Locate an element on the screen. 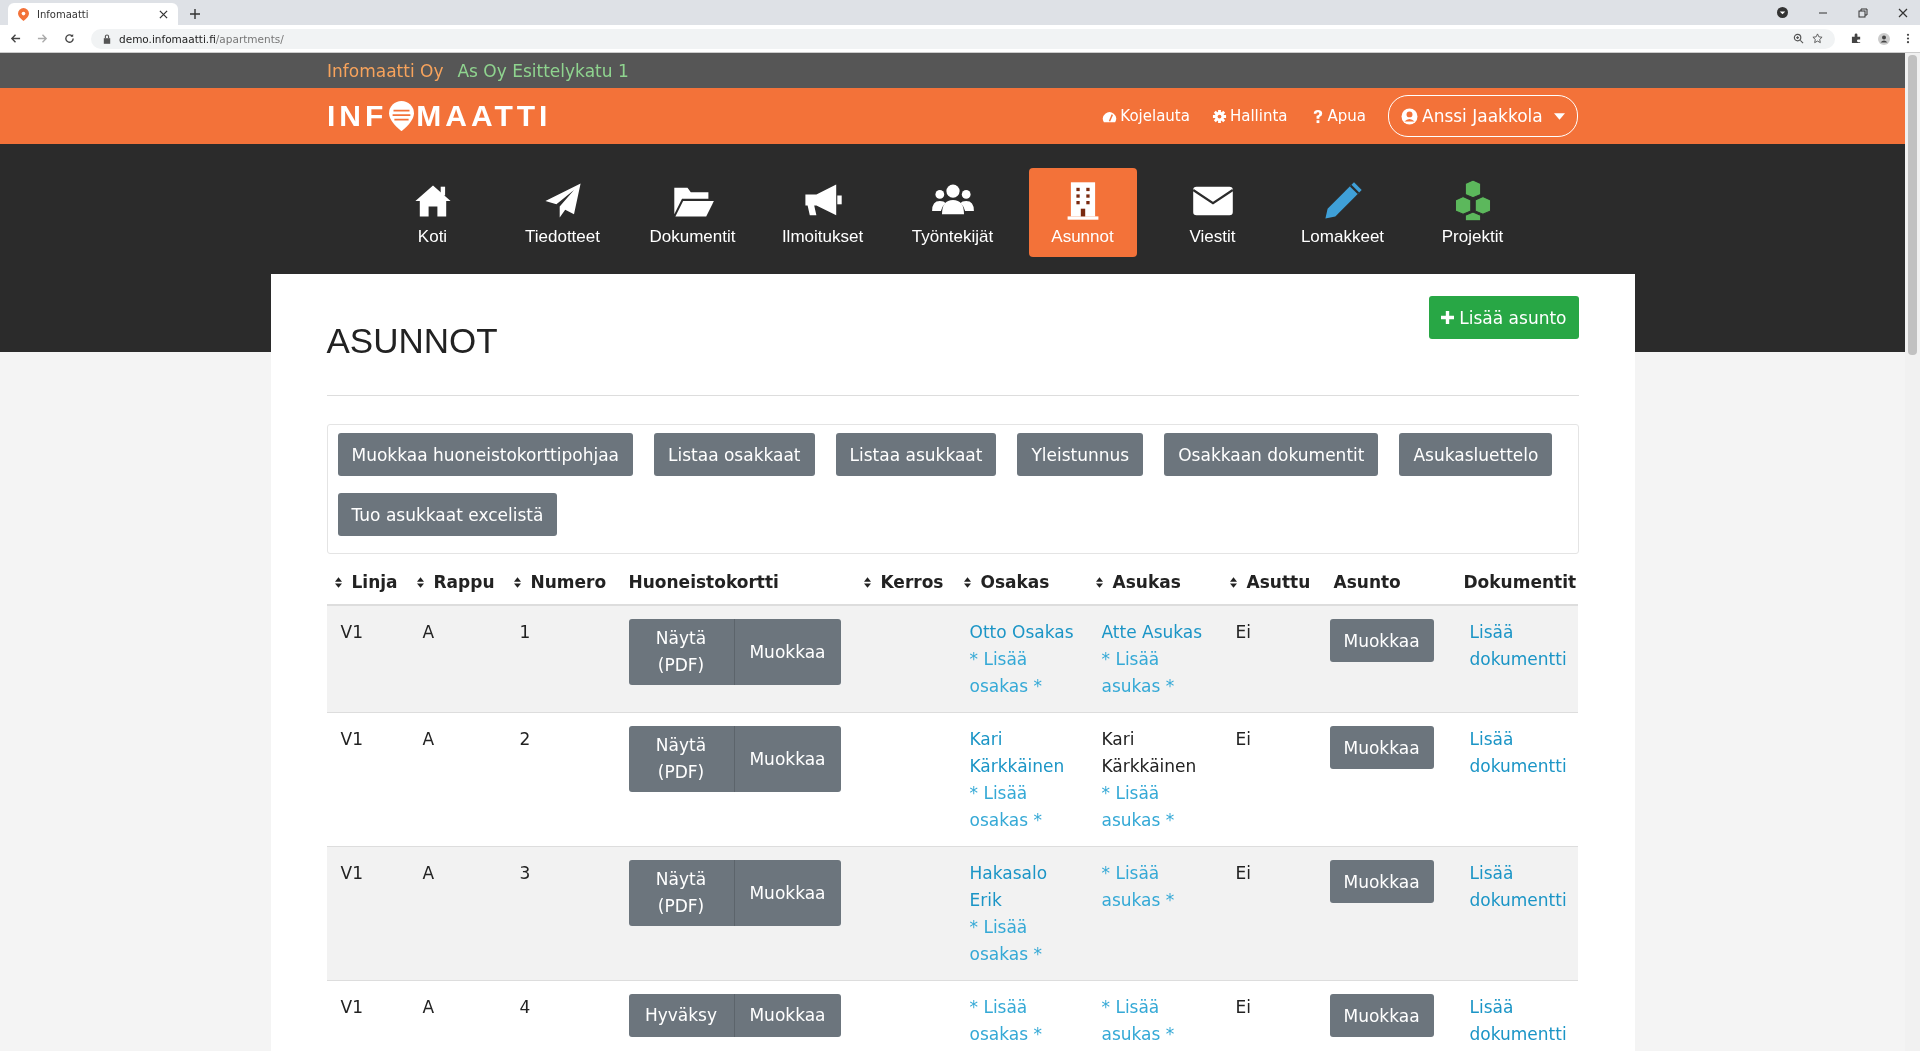 This screenshot has height=1051, width=1920. browser-tab: Infomaatti is located at coordinates (93, 14).